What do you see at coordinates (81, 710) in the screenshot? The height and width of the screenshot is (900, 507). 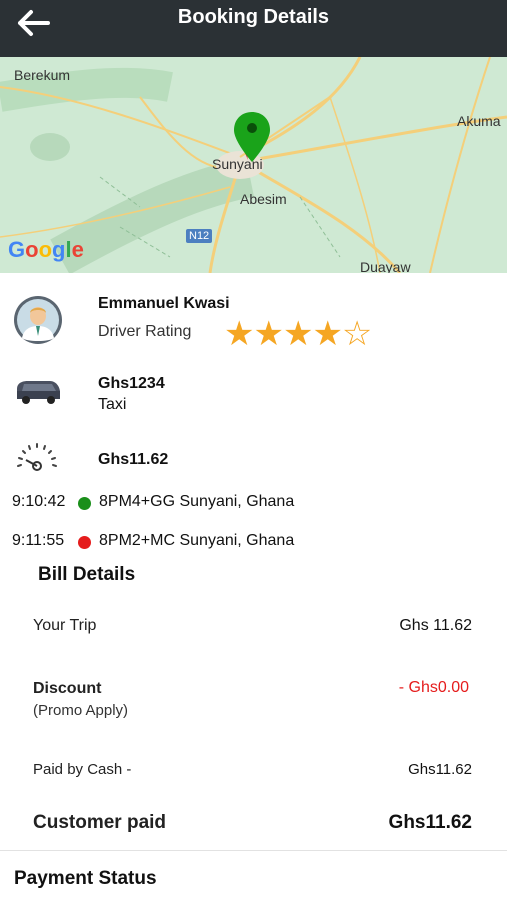 I see `discount-sub-label: (Promo Apply)` at bounding box center [81, 710].